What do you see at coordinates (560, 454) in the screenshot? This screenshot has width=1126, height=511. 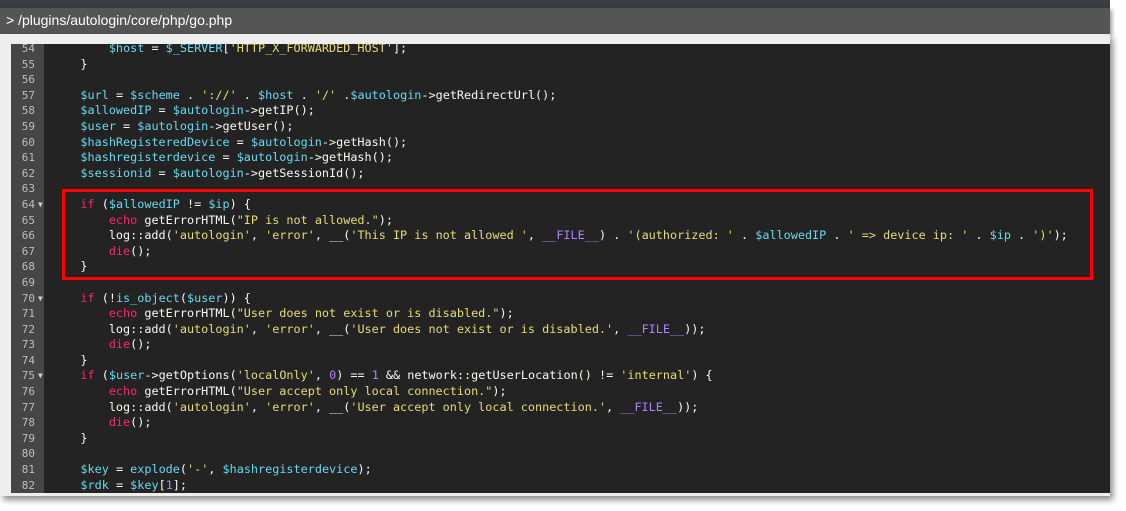 I see `code-line: 80` at bounding box center [560, 454].